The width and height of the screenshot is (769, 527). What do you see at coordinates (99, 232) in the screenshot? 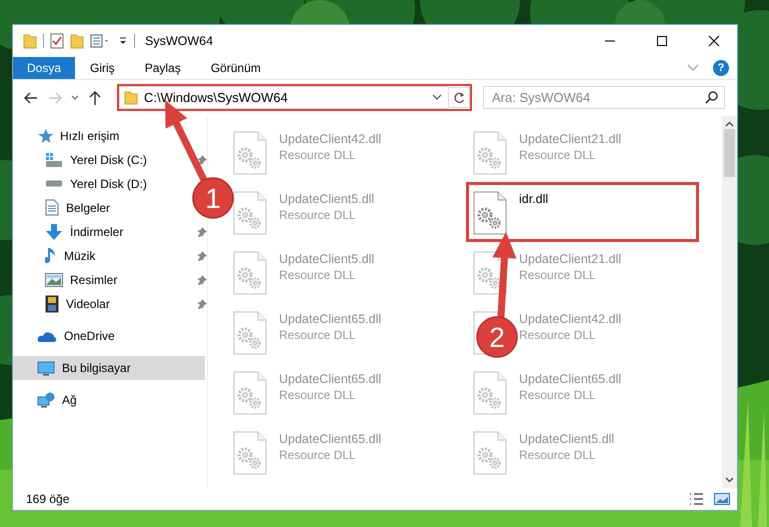
I see `sidebar-item: İndirmeler` at bounding box center [99, 232].